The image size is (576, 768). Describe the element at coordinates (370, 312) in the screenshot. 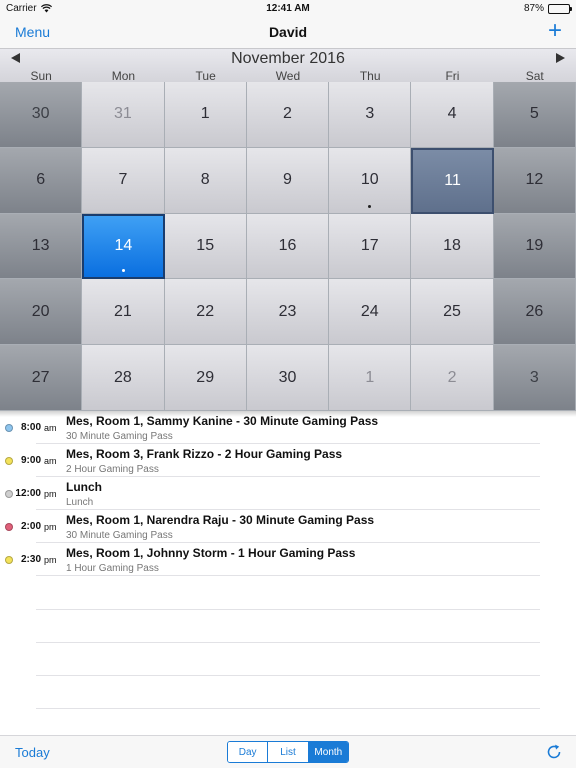

I see `day-cell: 24` at that location.